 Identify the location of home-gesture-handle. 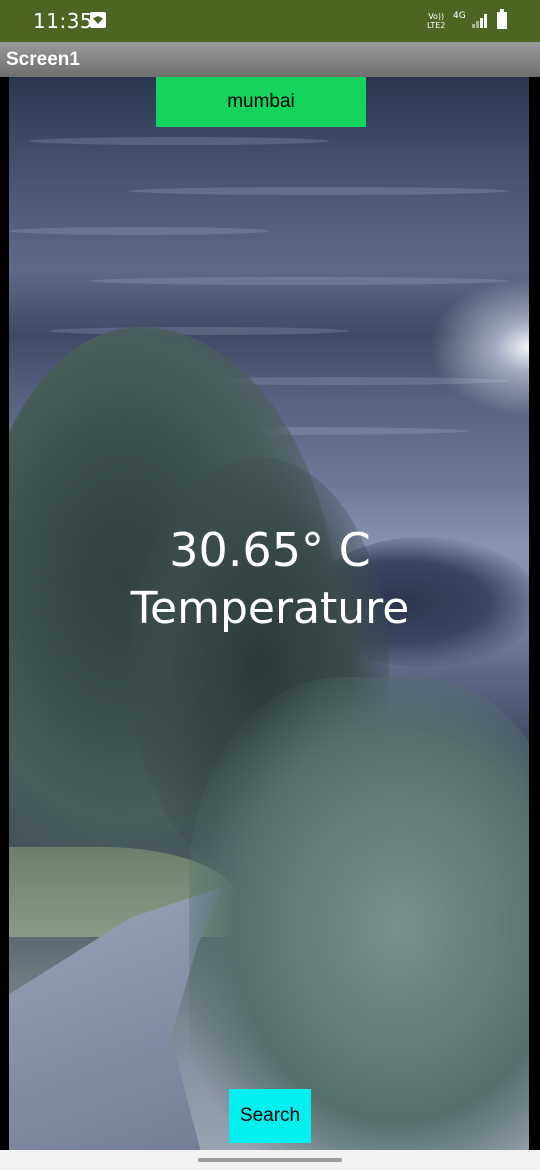
(270, 1160).